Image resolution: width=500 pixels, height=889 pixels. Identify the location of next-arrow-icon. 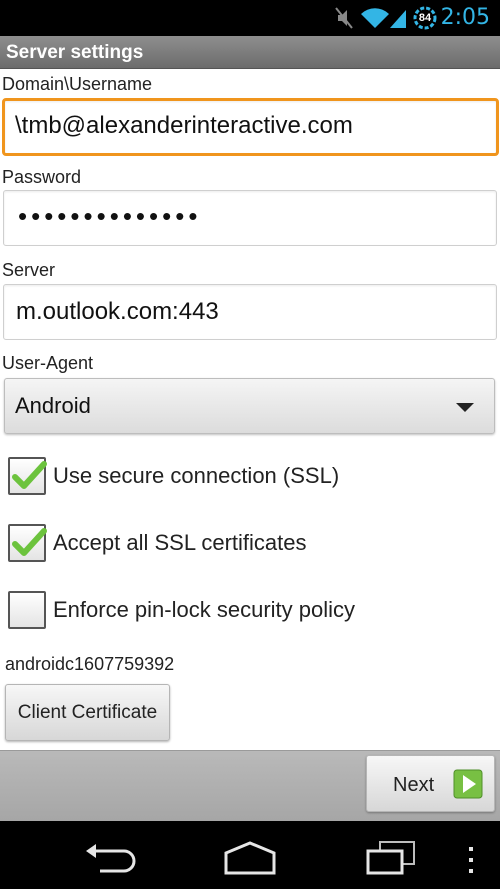
(468, 784).